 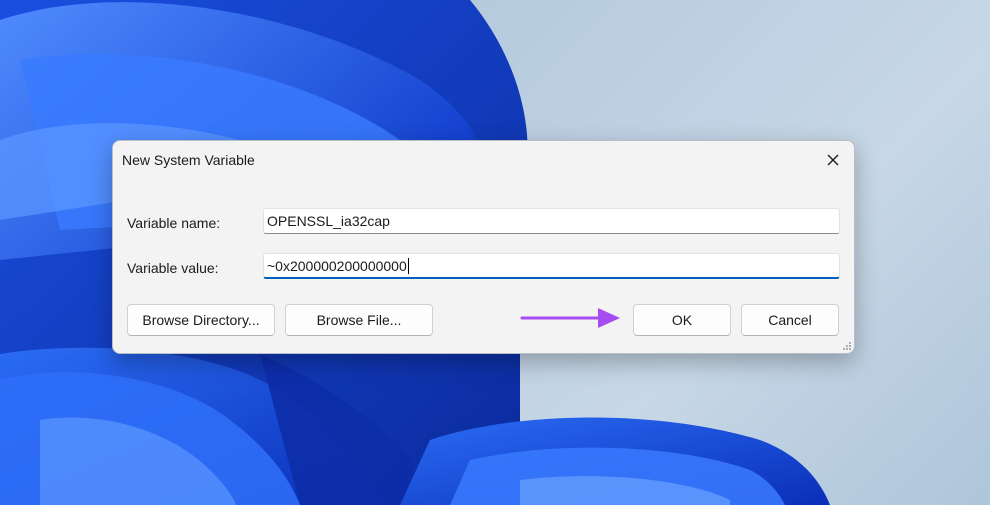 What do you see at coordinates (337, 266) in the screenshot?
I see `variable-value-text: ~0x200000200000000` at bounding box center [337, 266].